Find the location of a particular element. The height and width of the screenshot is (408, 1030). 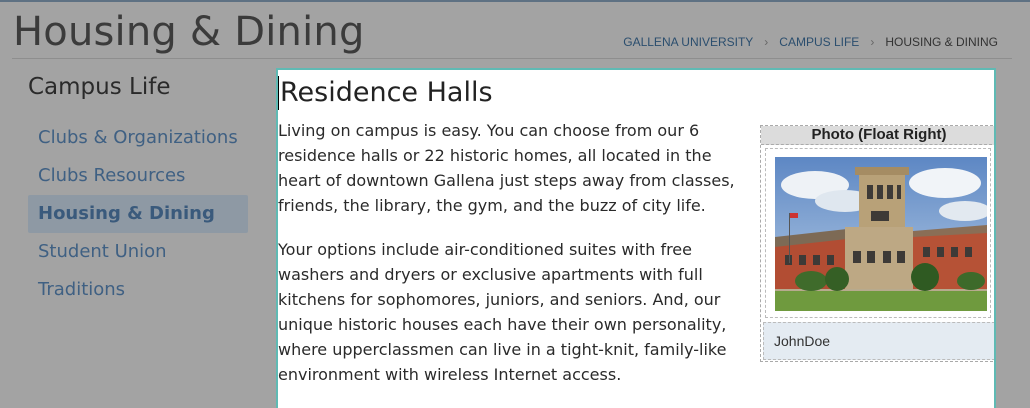

page-title: Housing & Dining is located at coordinates (189, 32).